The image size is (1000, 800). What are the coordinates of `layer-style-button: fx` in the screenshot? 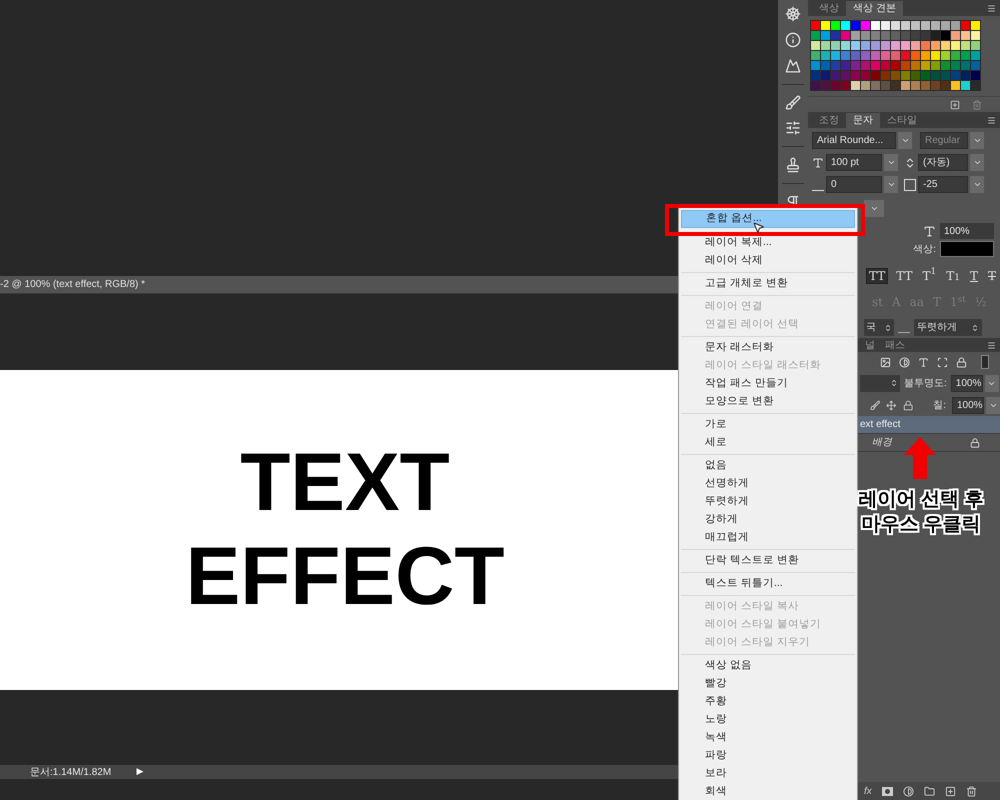 It's located at (868, 791).